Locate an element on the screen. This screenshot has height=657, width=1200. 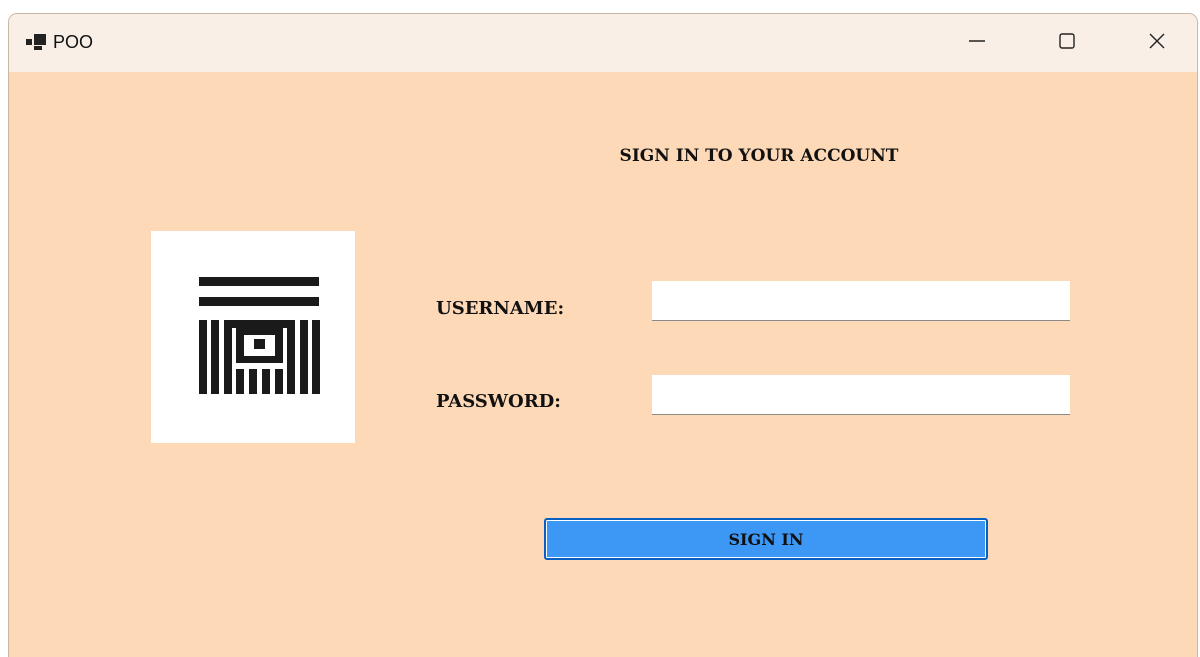
logo-icon is located at coordinates (253, 362).